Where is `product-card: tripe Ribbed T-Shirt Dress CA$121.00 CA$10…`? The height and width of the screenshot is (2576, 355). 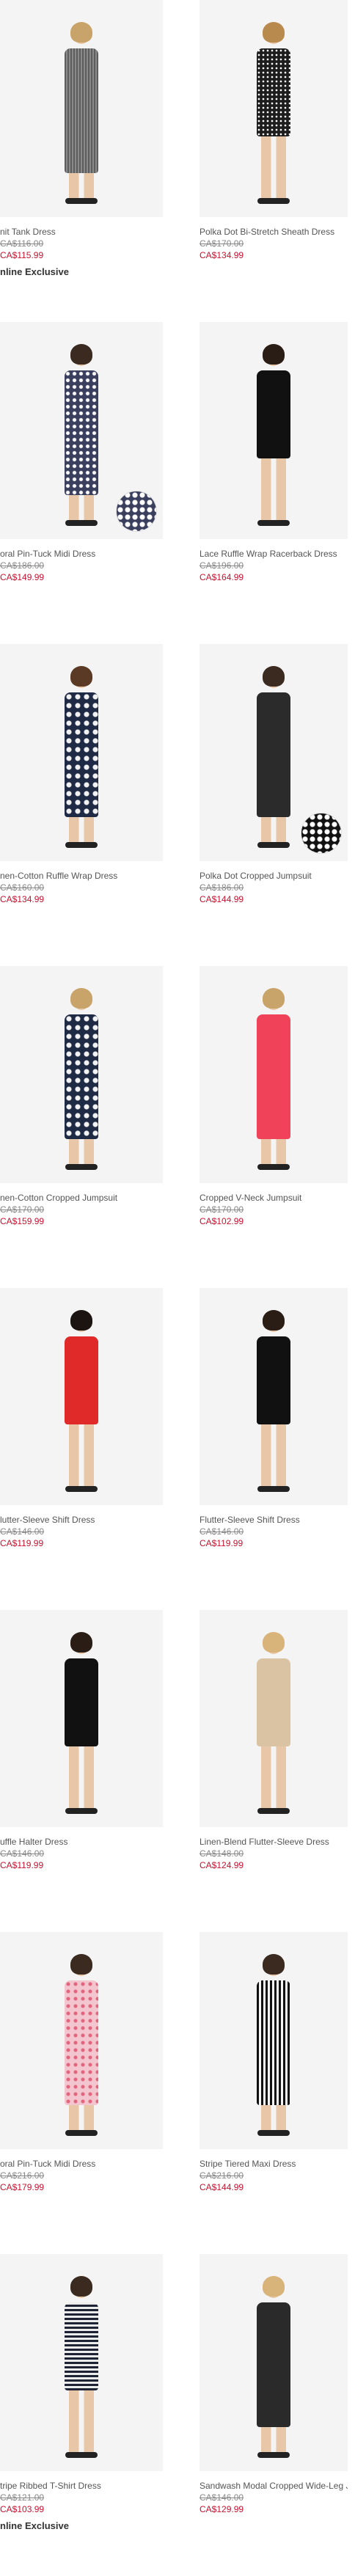
product-card: tripe Ribbed T-Shirt Dress CA$121.00 CA$10… is located at coordinates (82, 2415).